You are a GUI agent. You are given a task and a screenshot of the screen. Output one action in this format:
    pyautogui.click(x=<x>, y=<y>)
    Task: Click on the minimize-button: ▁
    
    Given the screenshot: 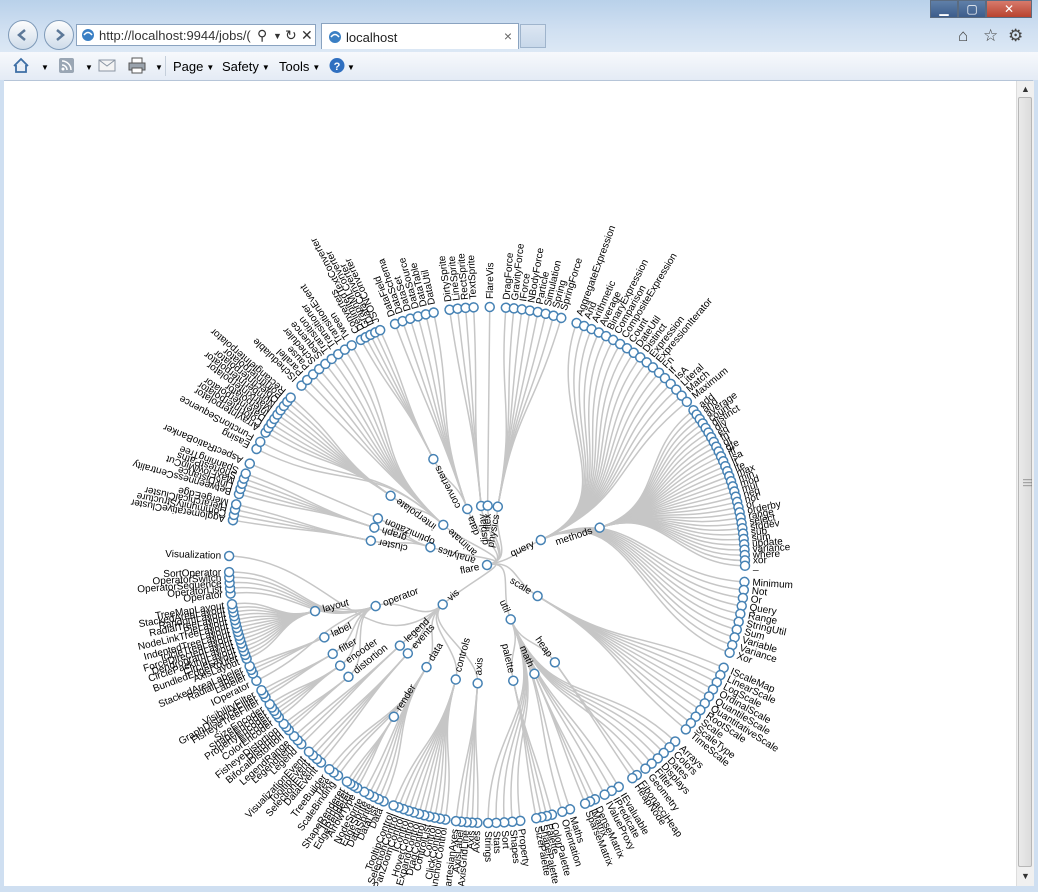 What is the action you would take?
    pyautogui.click(x=944, y=9)
    